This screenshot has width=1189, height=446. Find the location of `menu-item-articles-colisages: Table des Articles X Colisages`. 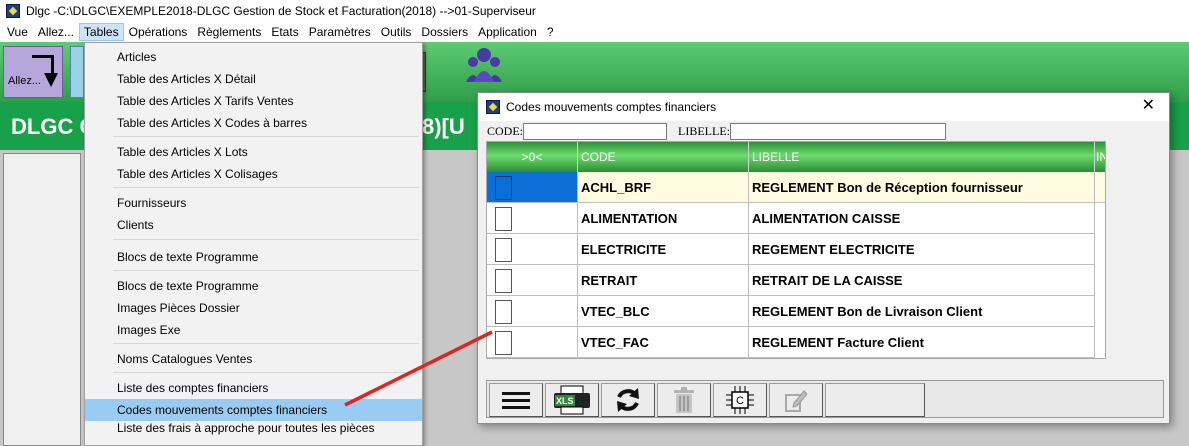

menu-item-articles-colisages: Table des Articles X Colisages is located at coordinates (253, 174).